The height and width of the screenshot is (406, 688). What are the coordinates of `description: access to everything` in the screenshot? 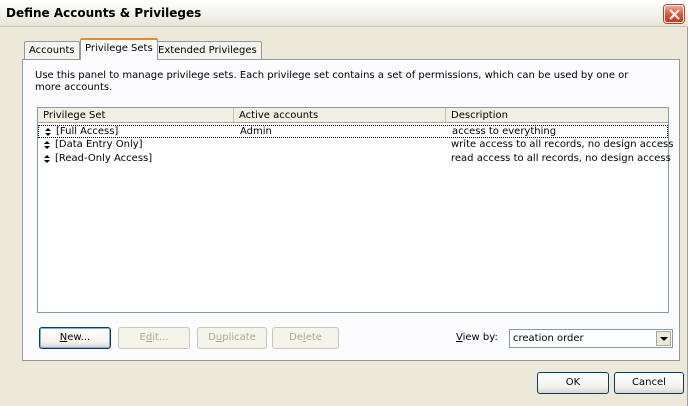 It's located at (504, 131).